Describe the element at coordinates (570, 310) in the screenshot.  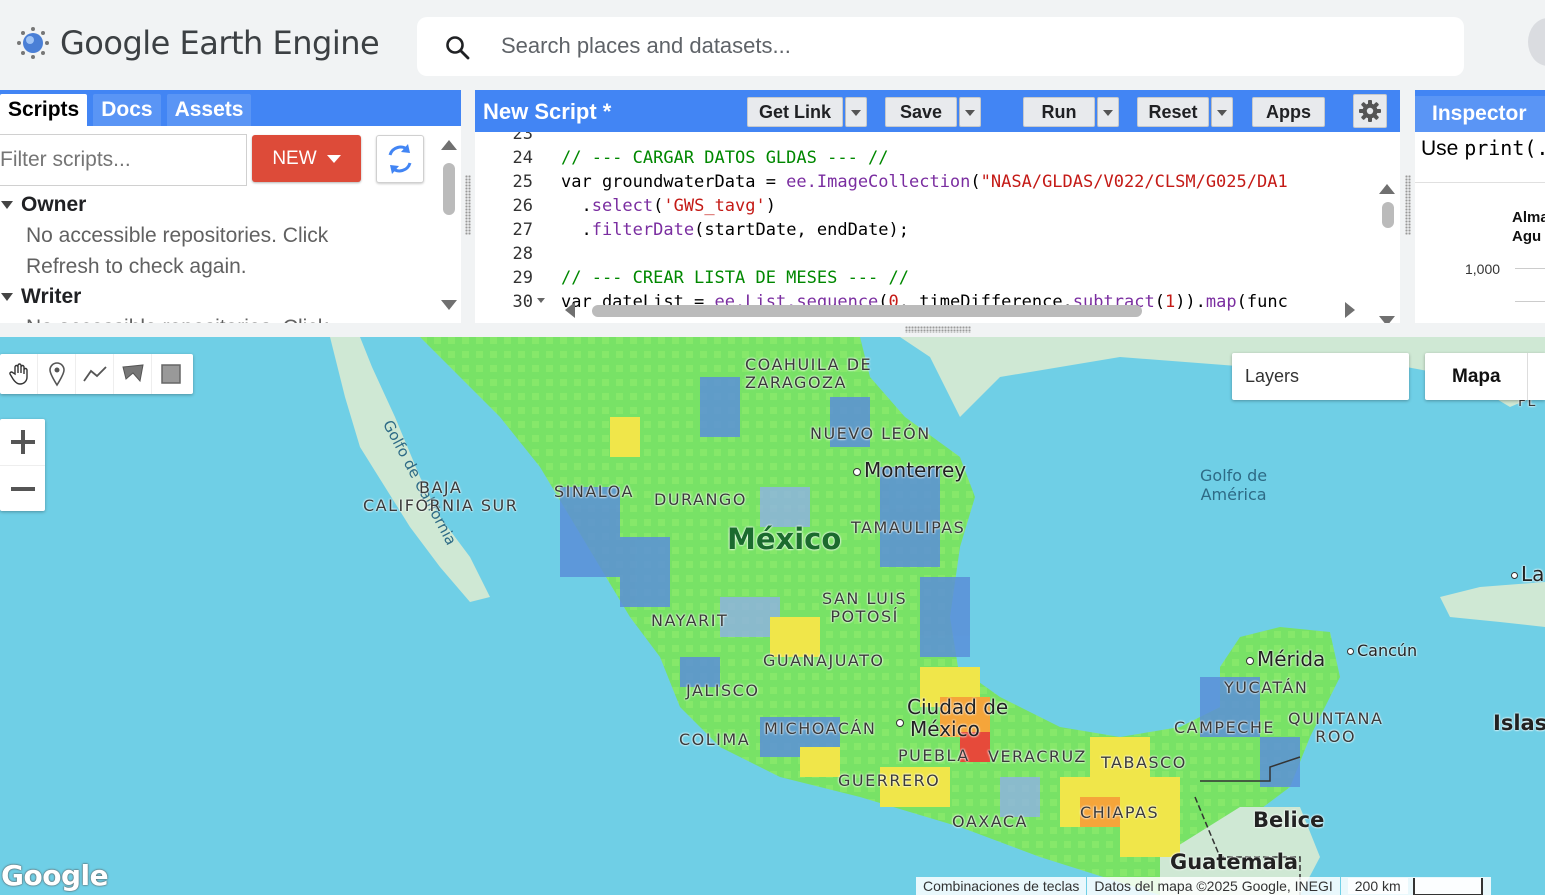
I see `scroll-left-icon` at that location.